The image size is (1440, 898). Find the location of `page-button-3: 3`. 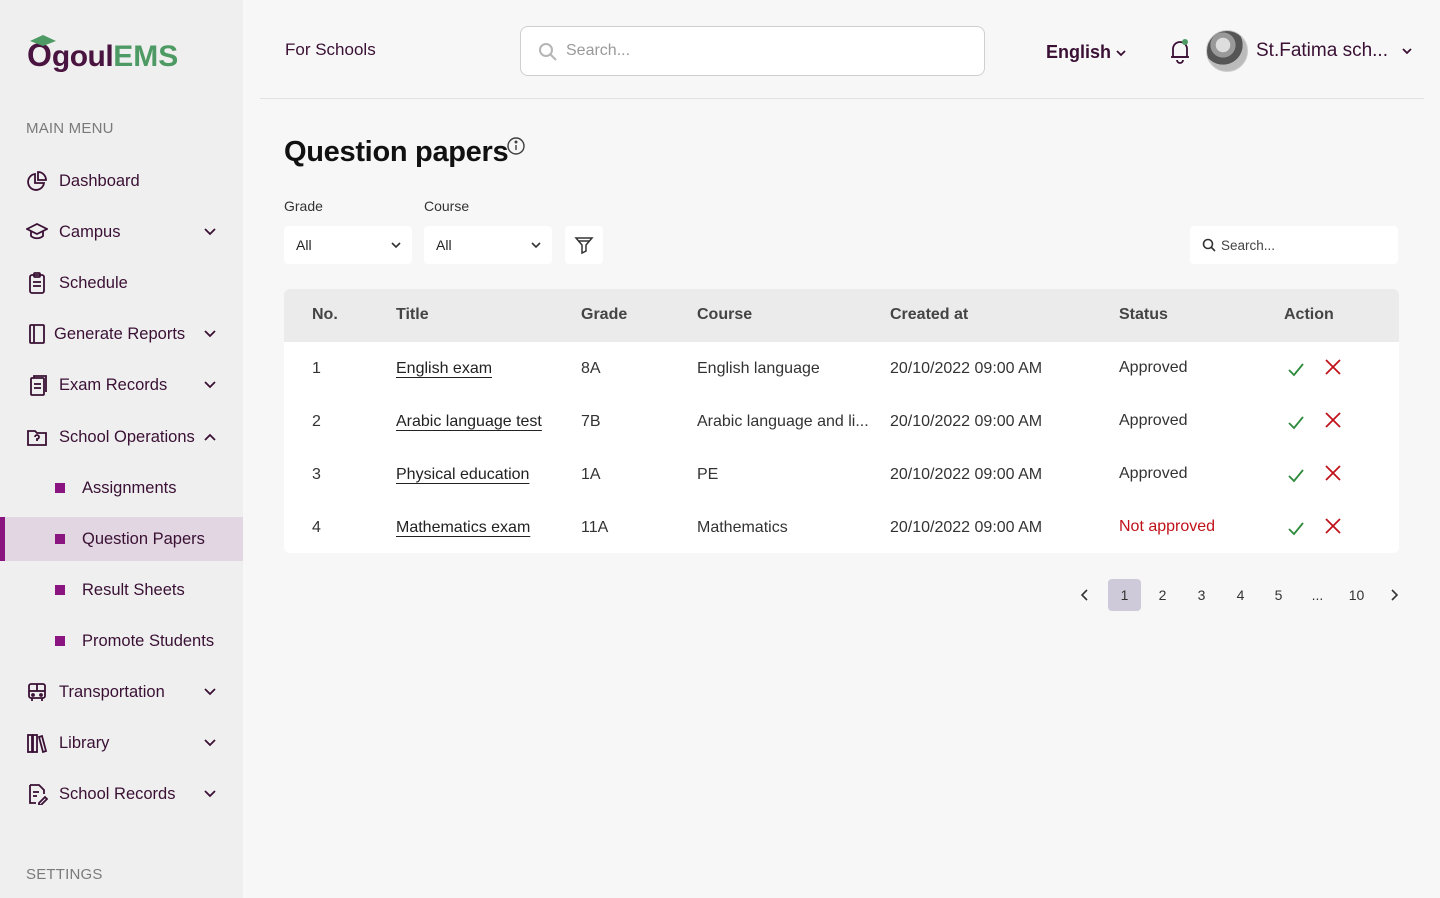

page-button-3: 3 is located at coordinates (1201, 595).